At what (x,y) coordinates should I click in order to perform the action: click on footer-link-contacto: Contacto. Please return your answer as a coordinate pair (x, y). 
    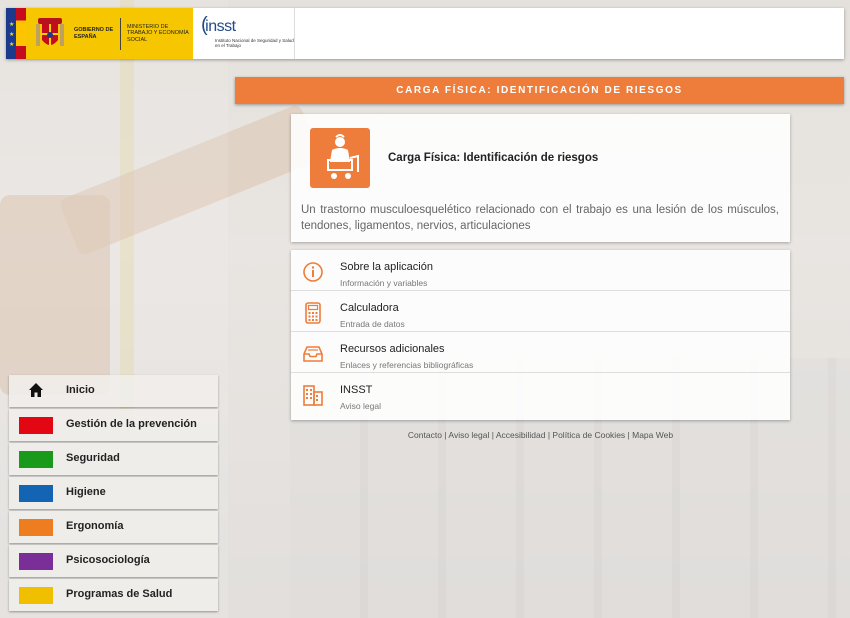
    Looking at the image, I should click on (425, 435).